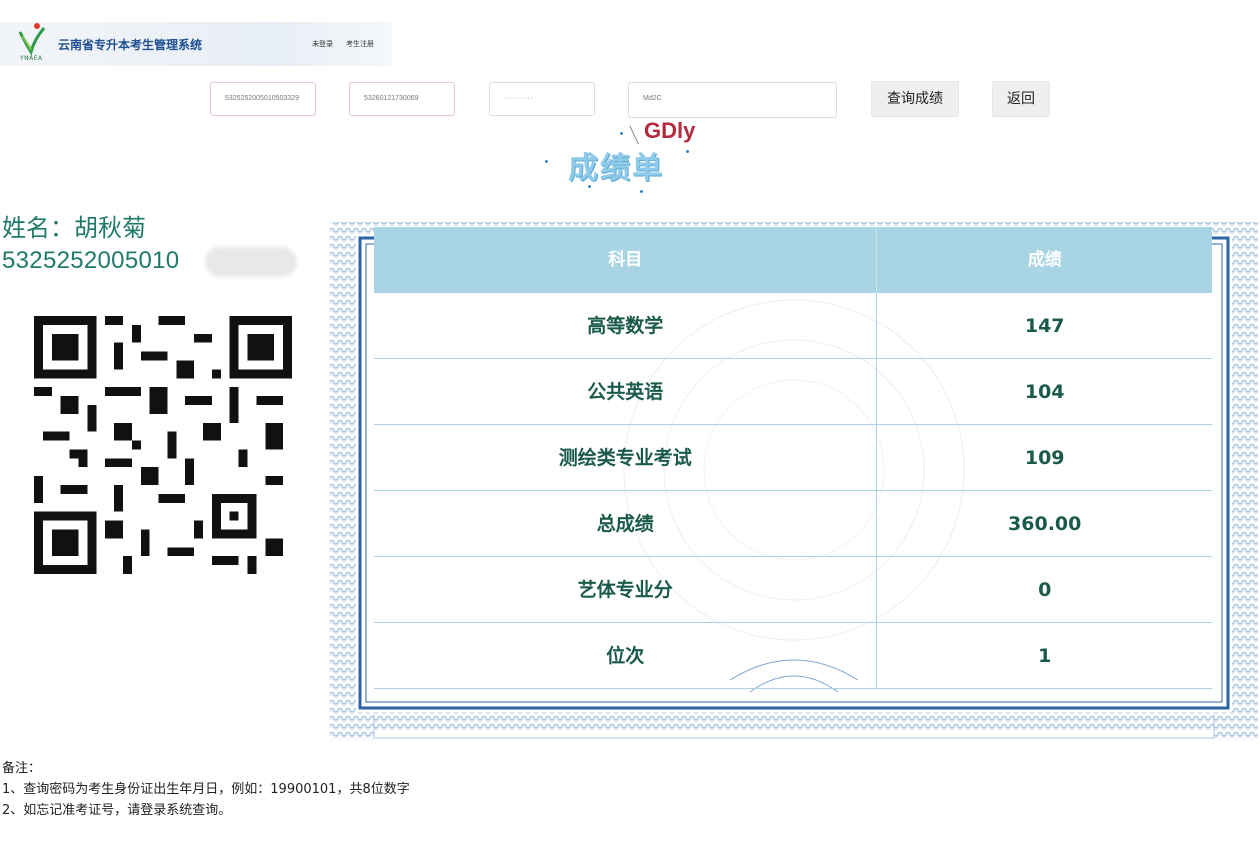  I want to click on table-row: 总成绩 360.00, so click(793, 524).